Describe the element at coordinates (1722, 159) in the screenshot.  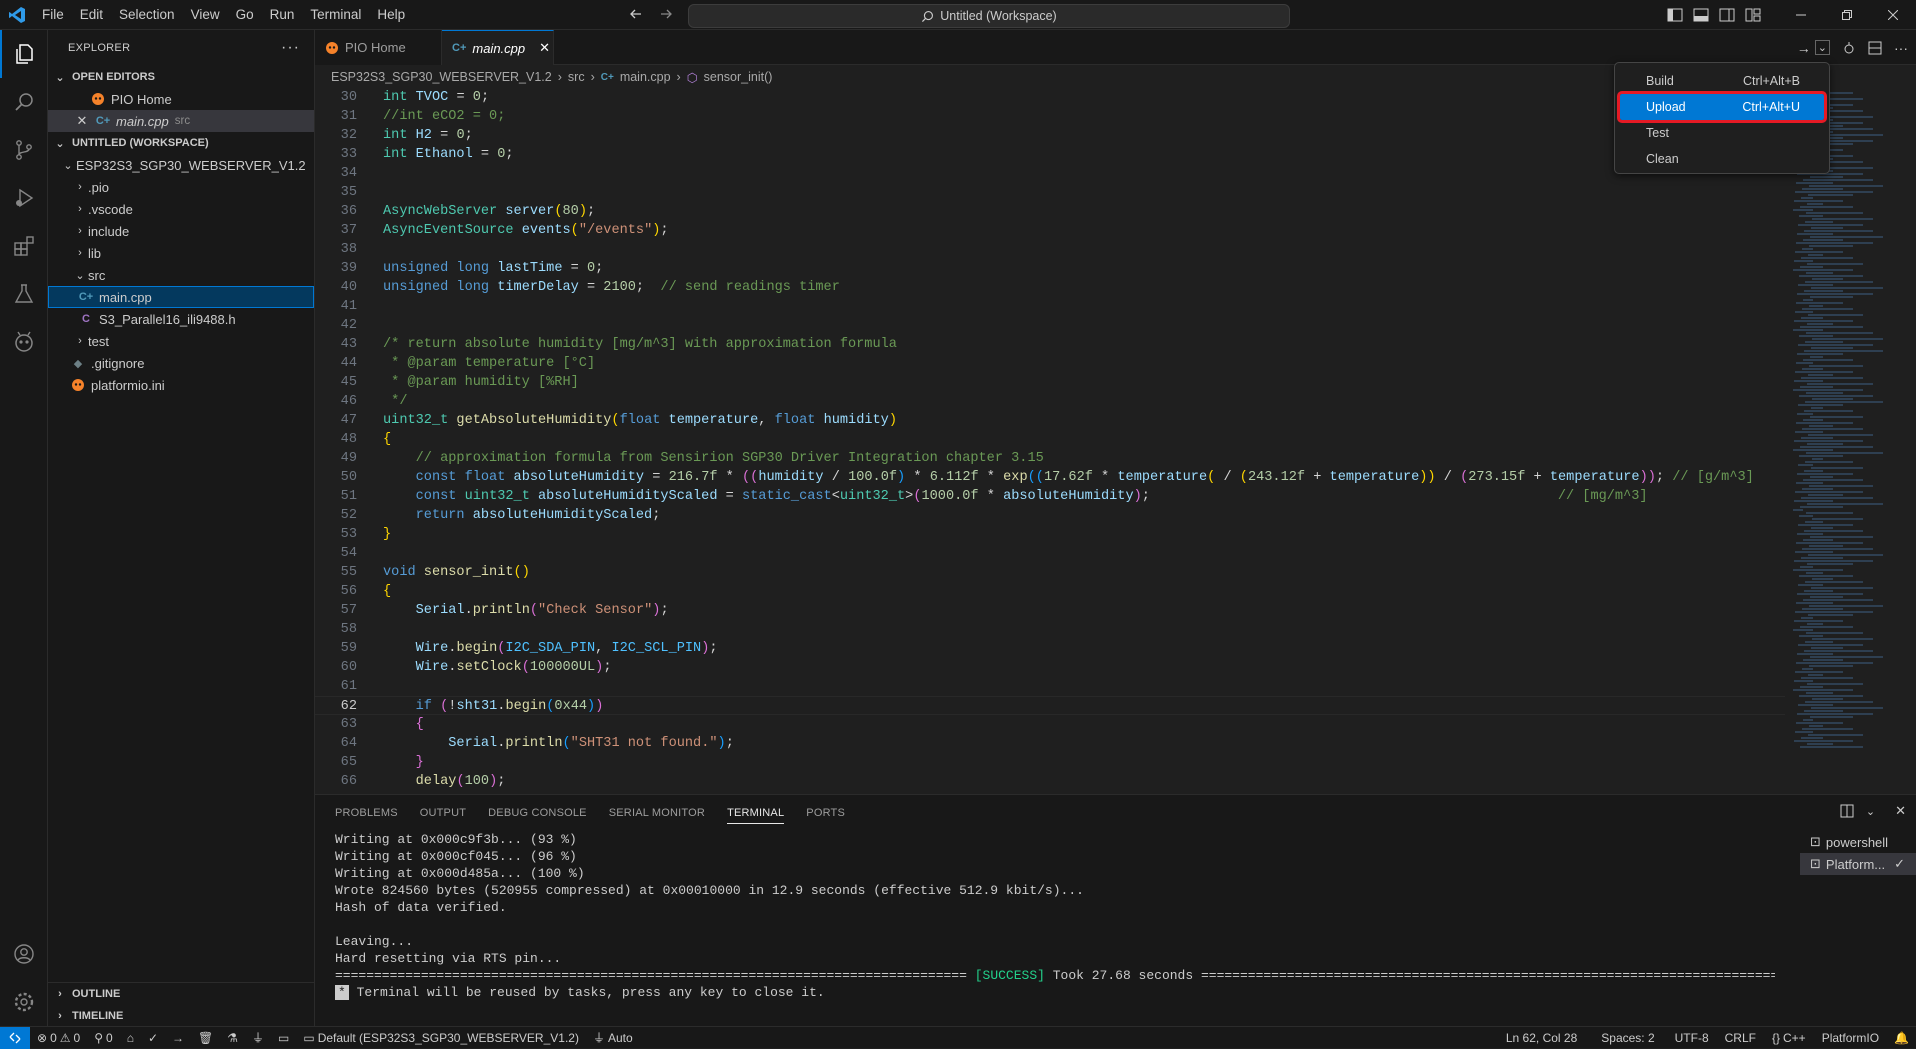
I see `dropdown-clean: Clean` at that location.